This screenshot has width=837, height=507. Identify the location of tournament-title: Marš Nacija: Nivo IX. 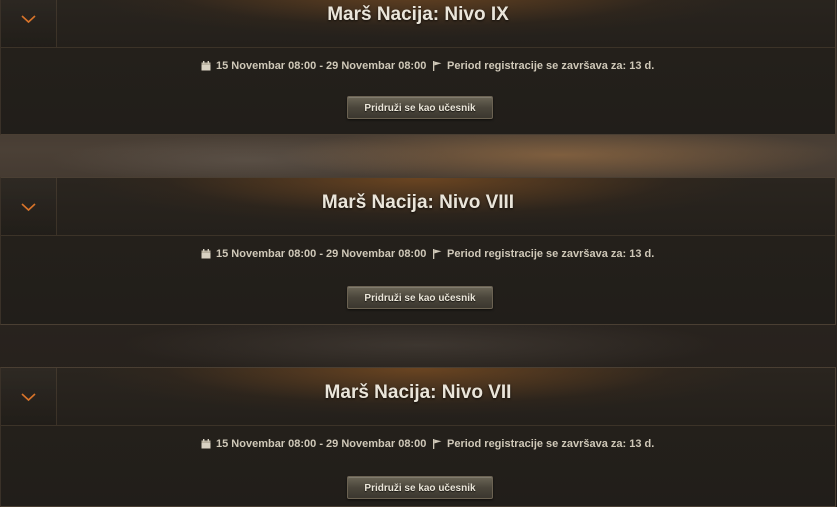
(418, 14).